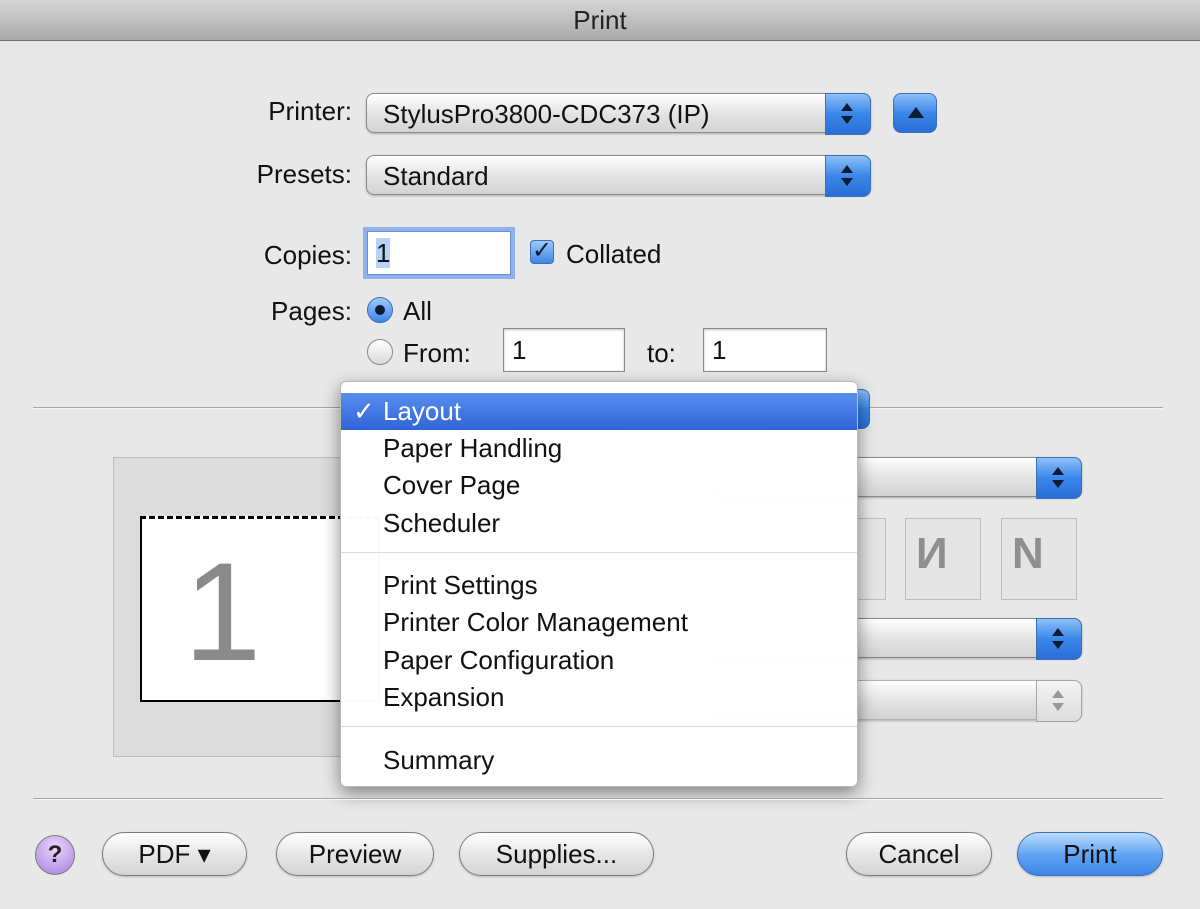 Image resolution: width=1200 pixels, height=909 pixels. What do you see at coordinates (436, 176) in the screenshot?
I see `presets-value: Standard` at bounding box center [436, 176].